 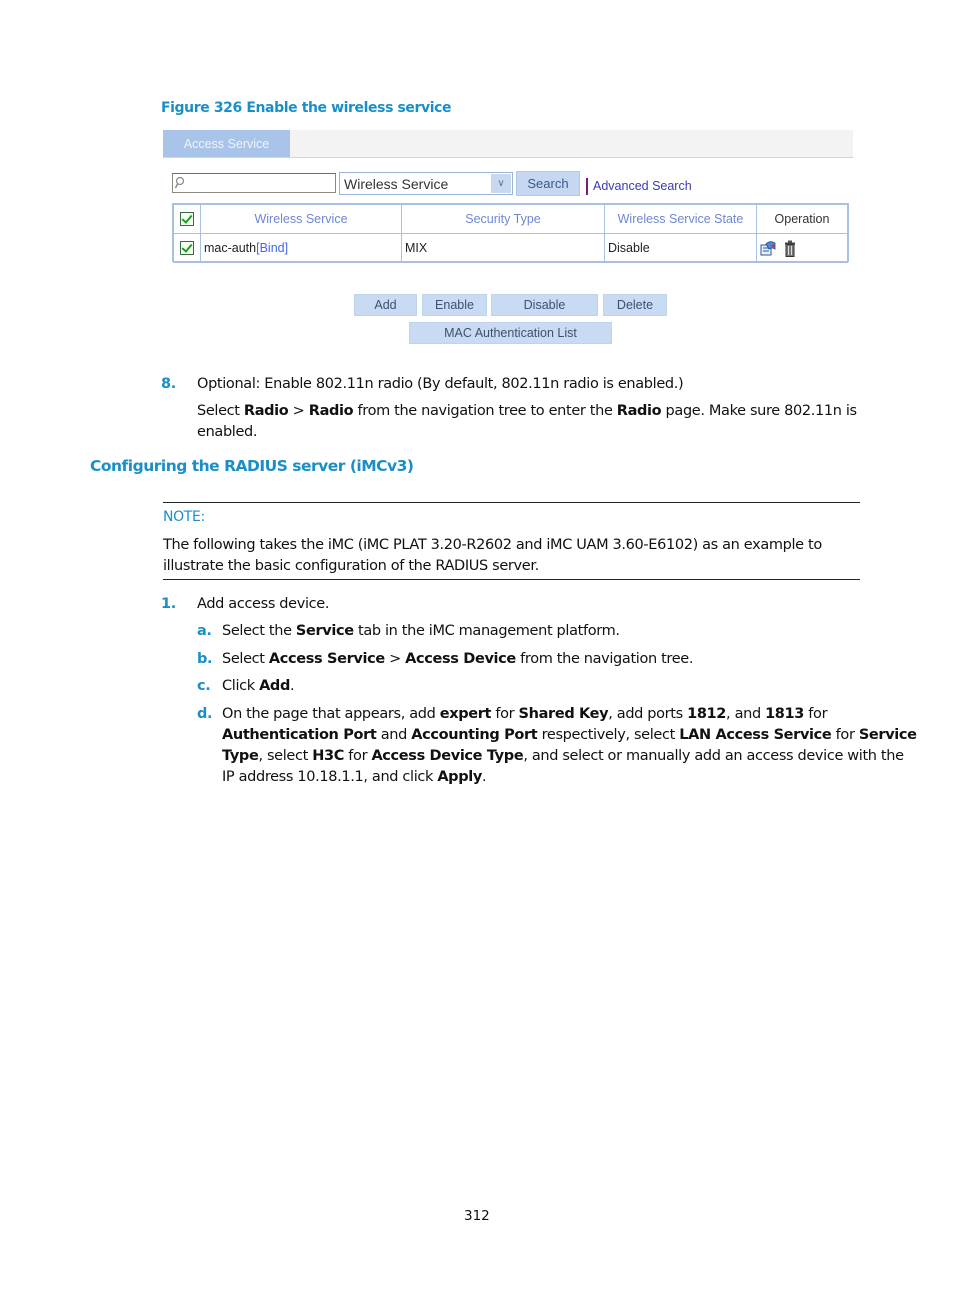 What do you see at coordinates (168, 604) in the screenshot?
I see `step-number: 1.` at bounding box center [168, 604].